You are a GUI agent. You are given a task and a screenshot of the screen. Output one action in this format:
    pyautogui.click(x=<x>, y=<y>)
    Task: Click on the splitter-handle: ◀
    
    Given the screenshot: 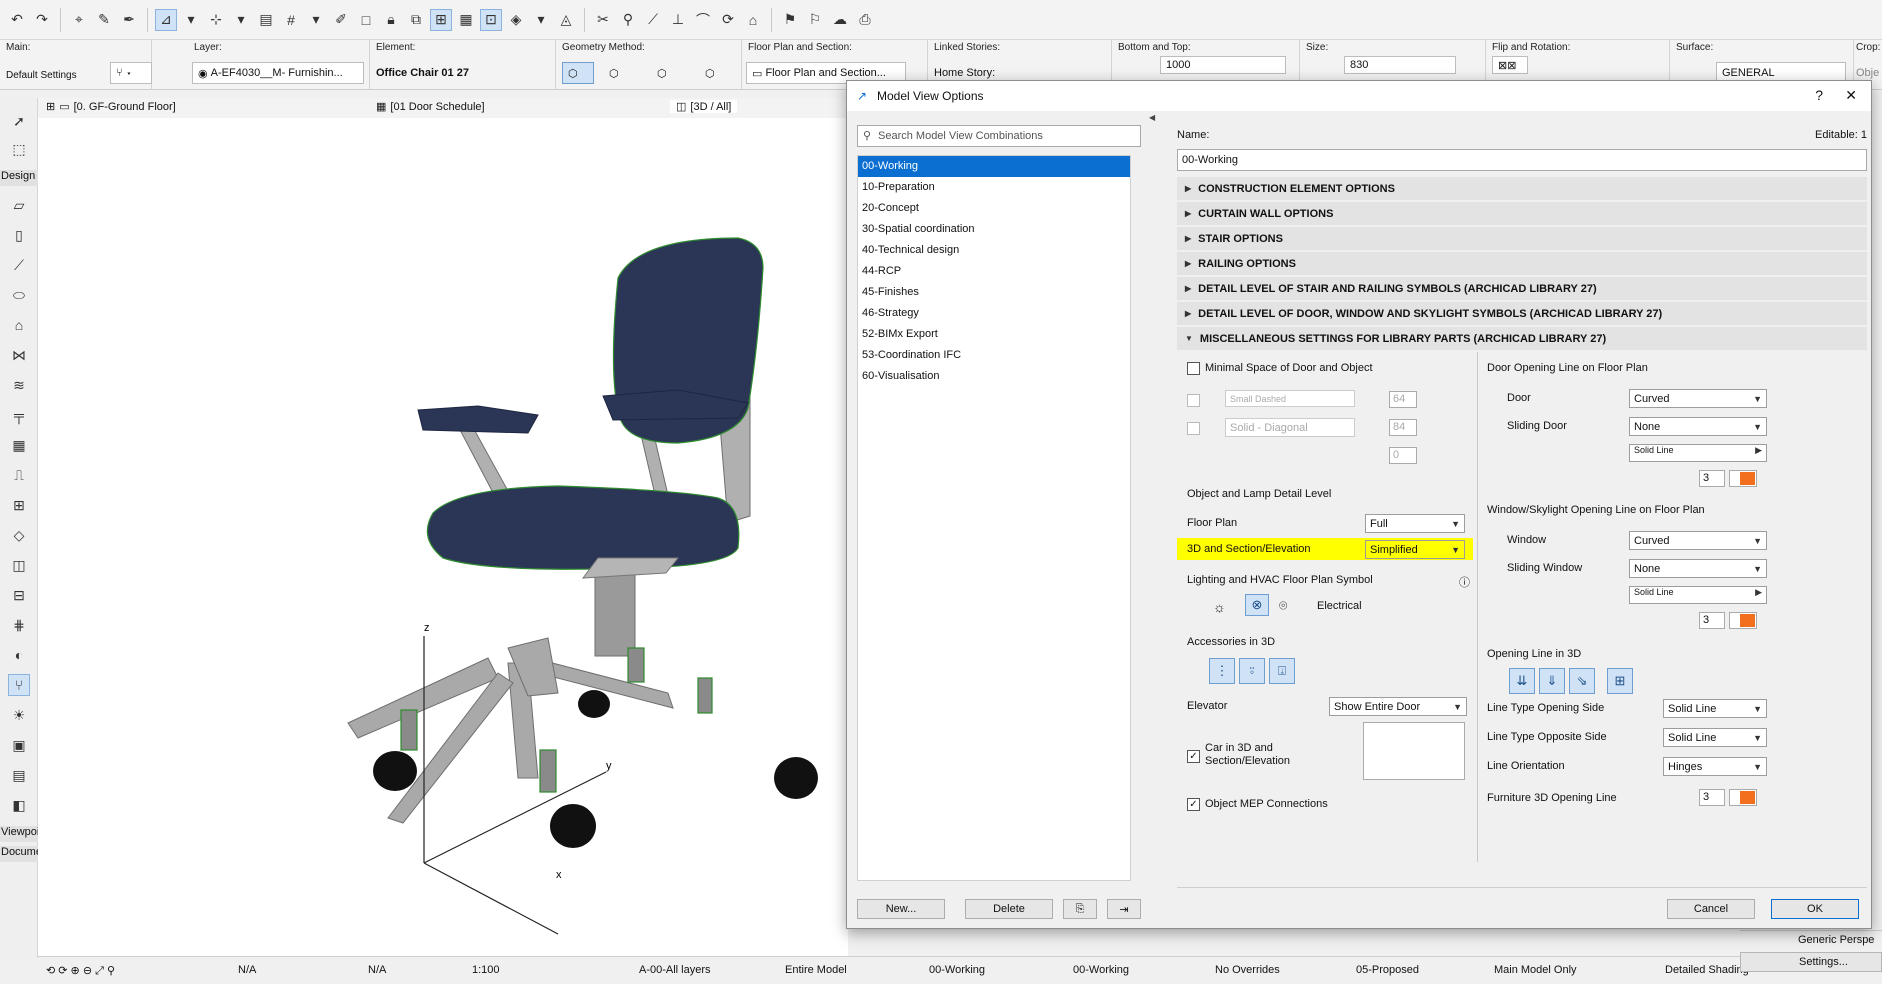 What is the action you would take?
    pyautogui.click(x=1153, y=518)
    